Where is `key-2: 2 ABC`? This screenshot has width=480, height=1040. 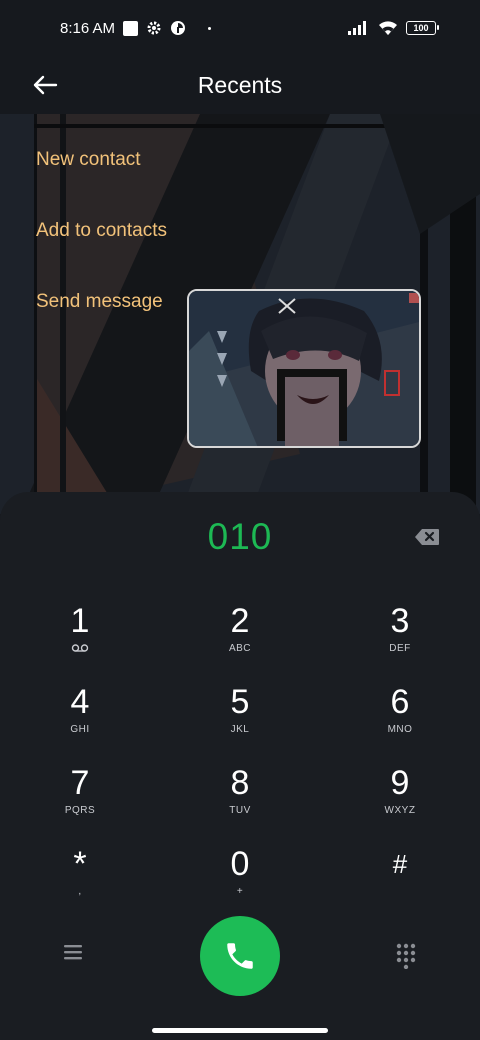
key-2: 2 ABC is located at coordinates (240, 642).